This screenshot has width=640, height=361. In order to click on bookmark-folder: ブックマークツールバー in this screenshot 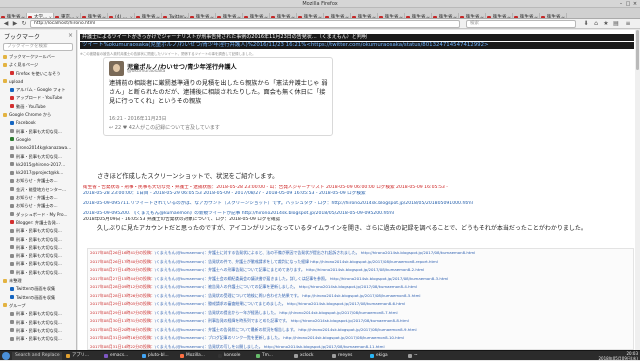, I will do `click(38, 57)`.